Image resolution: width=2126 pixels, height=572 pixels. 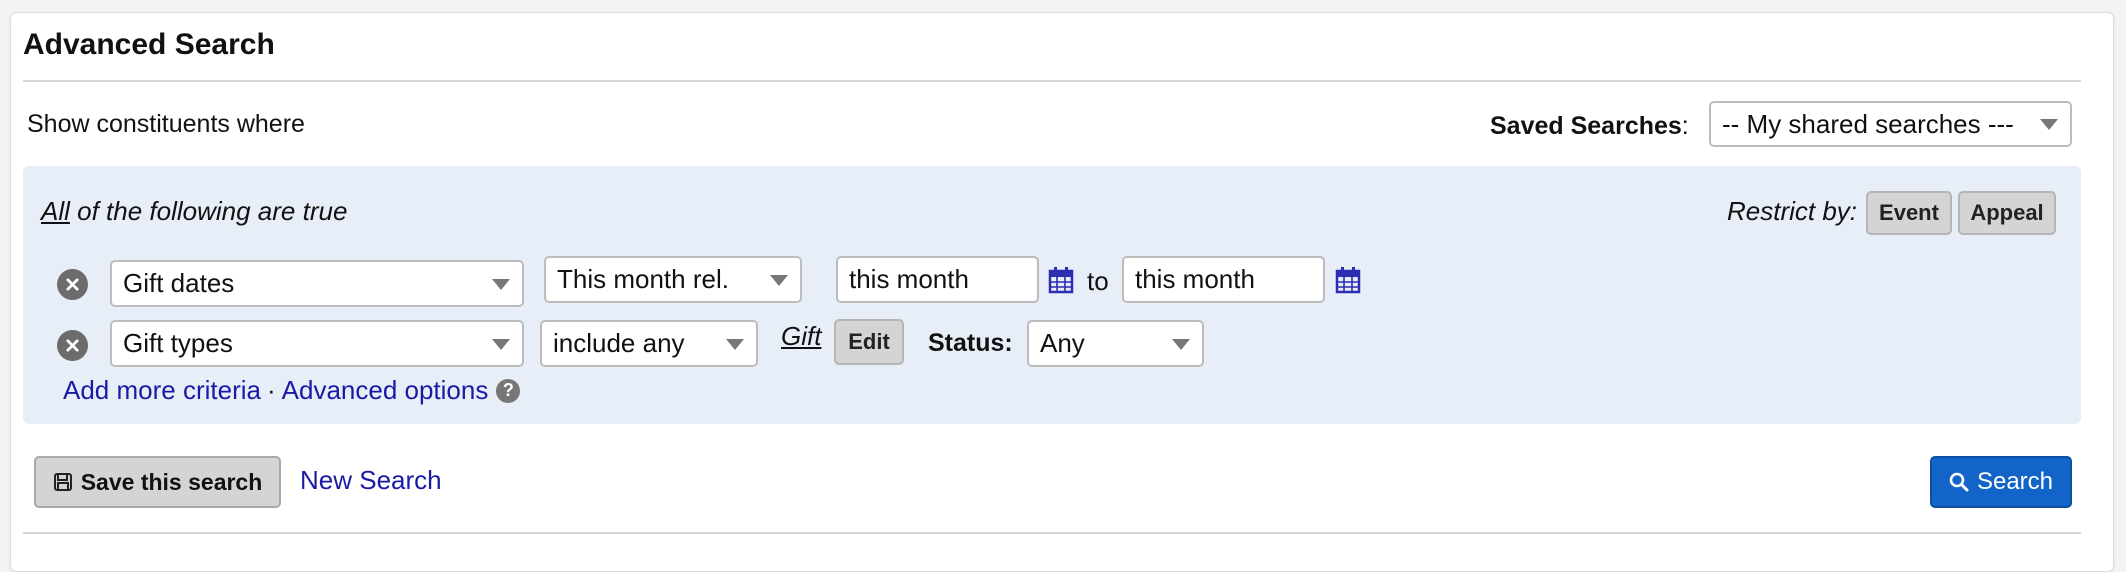 I want to click on restrict-by-label: Restrict by:, so click(x=1792, y=211).